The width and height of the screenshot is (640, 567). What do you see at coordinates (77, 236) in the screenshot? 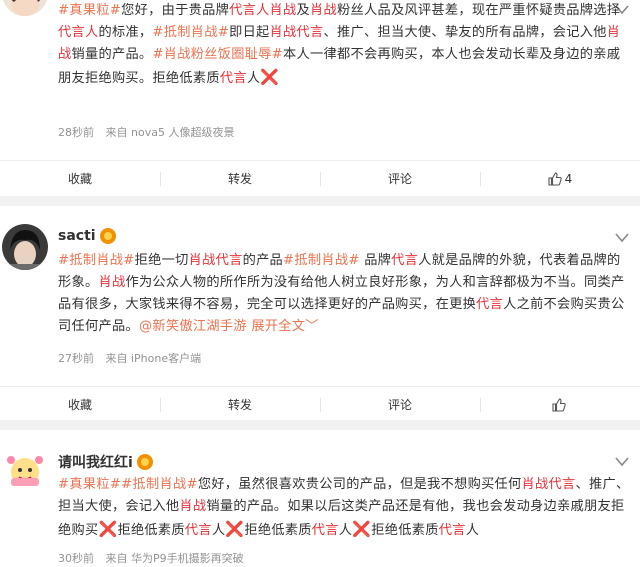
I see `username-text: sacti` at bounding box center [77, 236].